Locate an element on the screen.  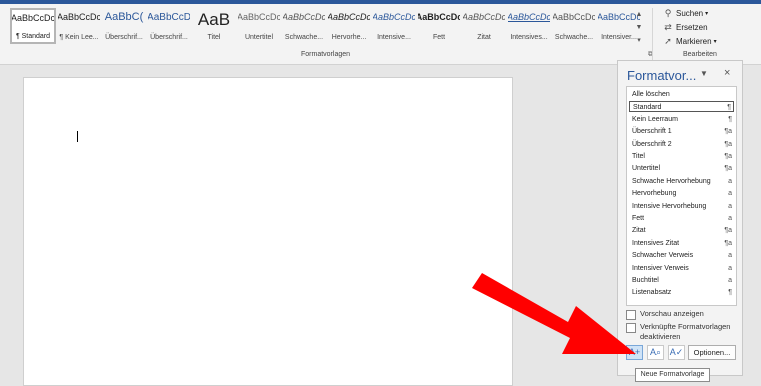
style-list-item: Überschrift 2 ¶a is located at coordinates (681, 144).